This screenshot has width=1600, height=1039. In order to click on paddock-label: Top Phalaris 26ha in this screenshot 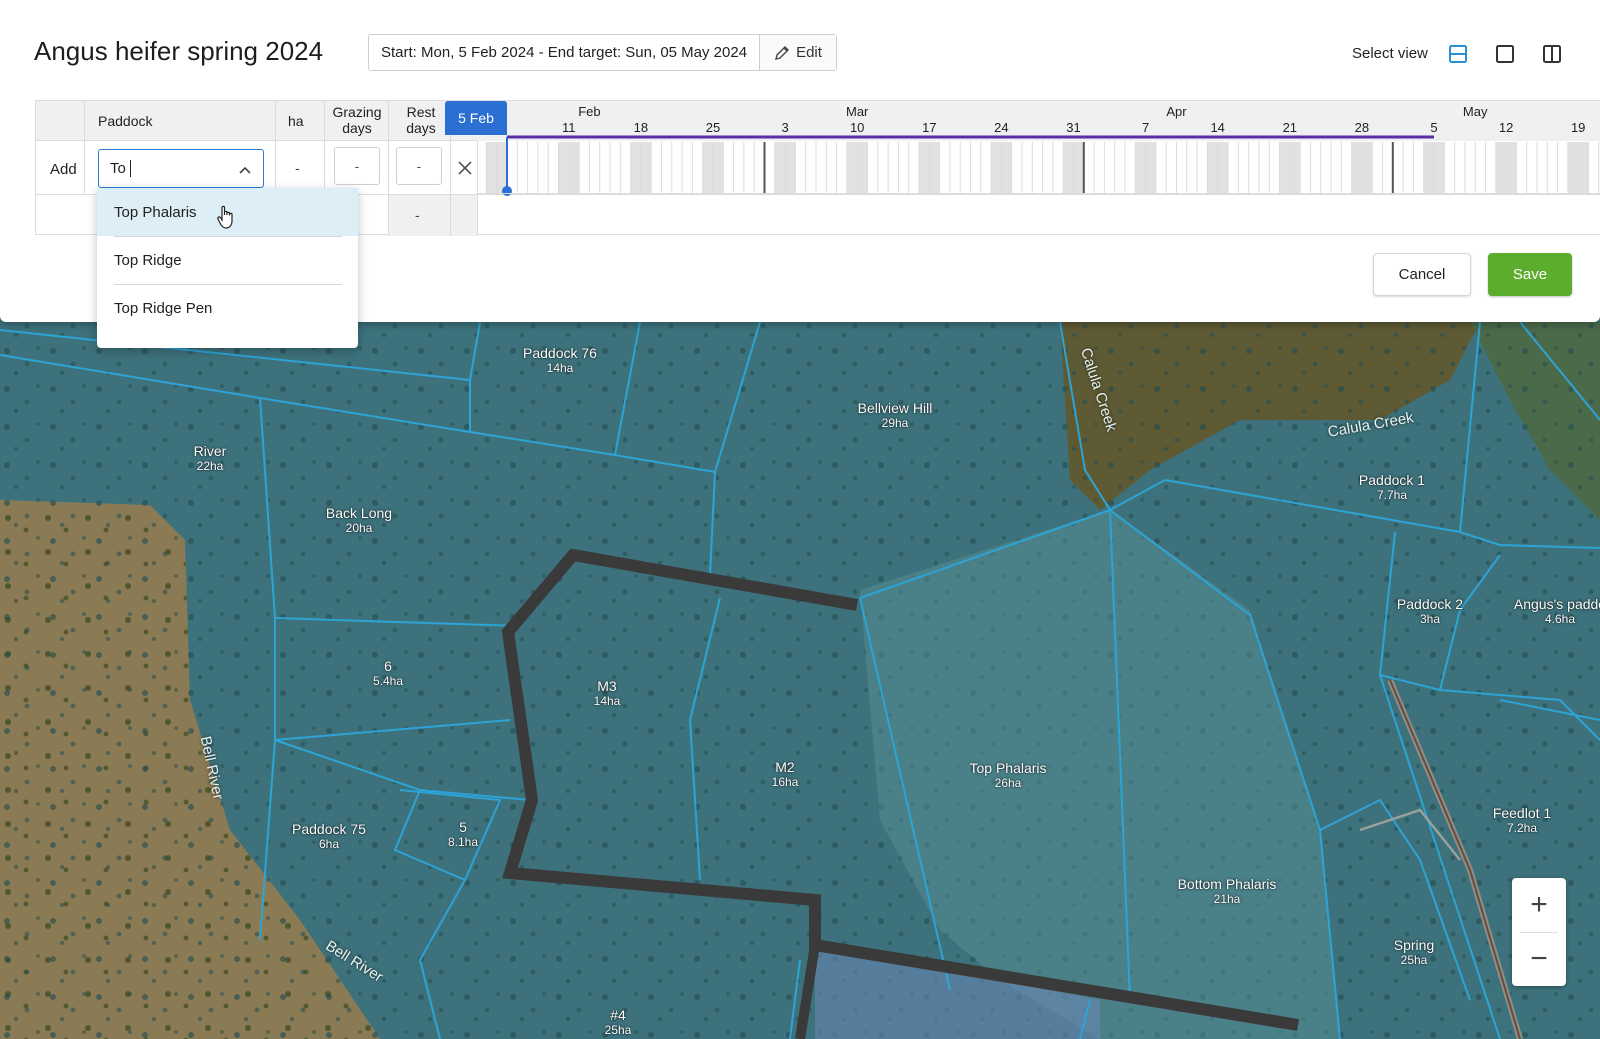, I will do `click(1007, 775)`.